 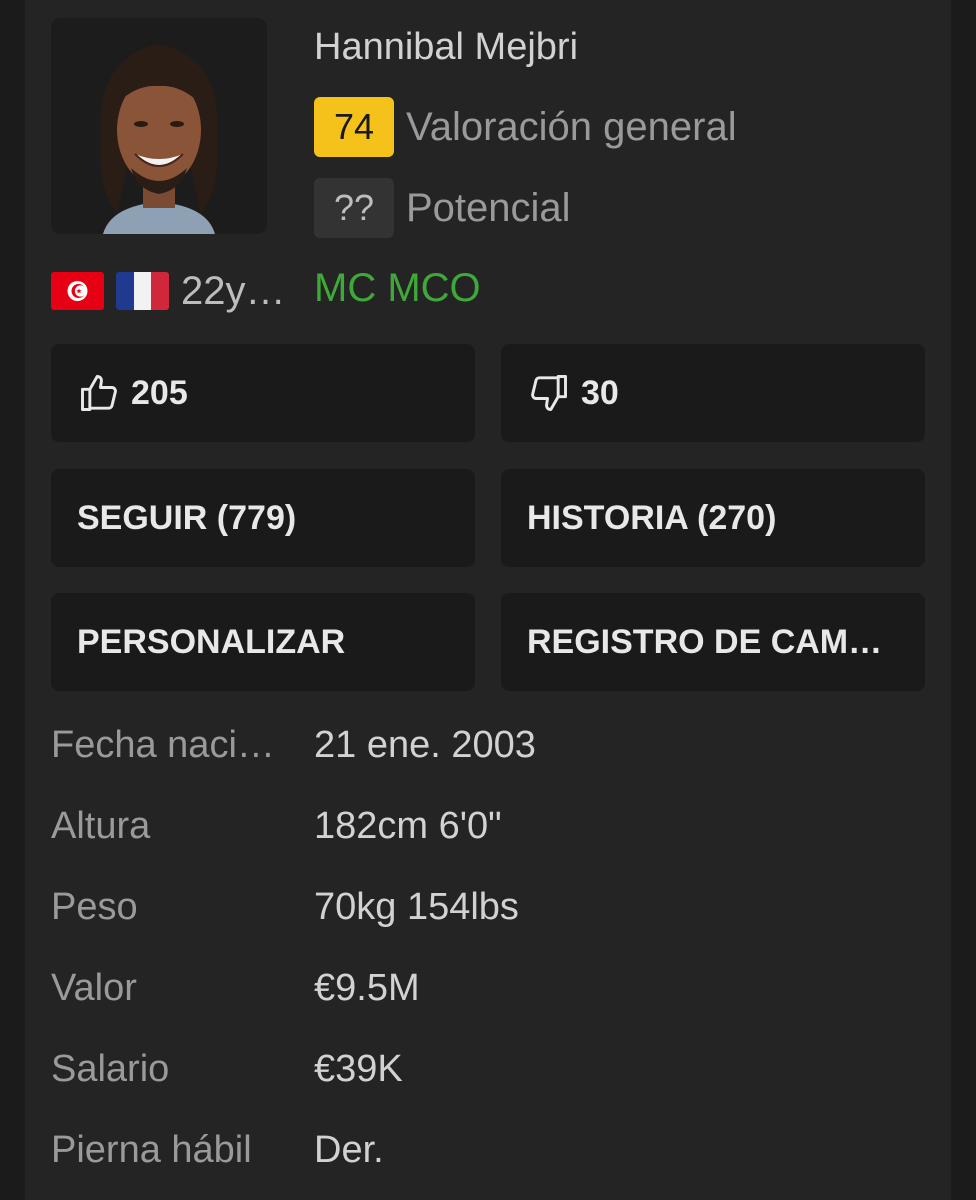 I want to click on potential-rating-row: ?? Potencial, so click(x=442, y=208).